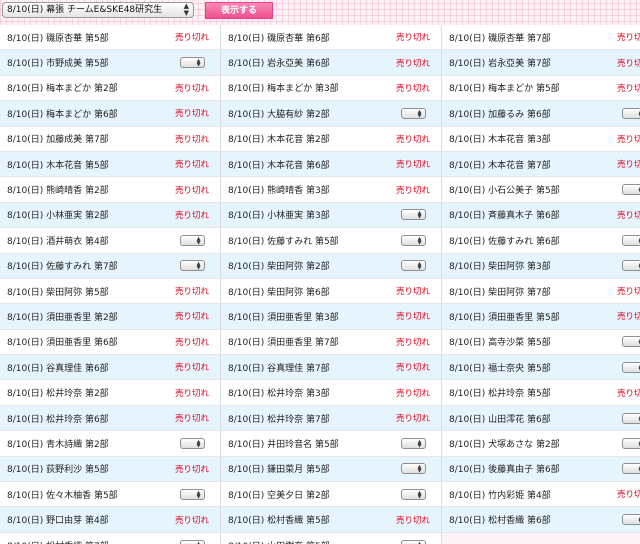 The width and height of the screenshot is (640, 544). Describe the element at coordinates (82, 266) in the screenshot. I see `ticket-label: 8/10(日) 佐藤すみれ 第7部` at that location.